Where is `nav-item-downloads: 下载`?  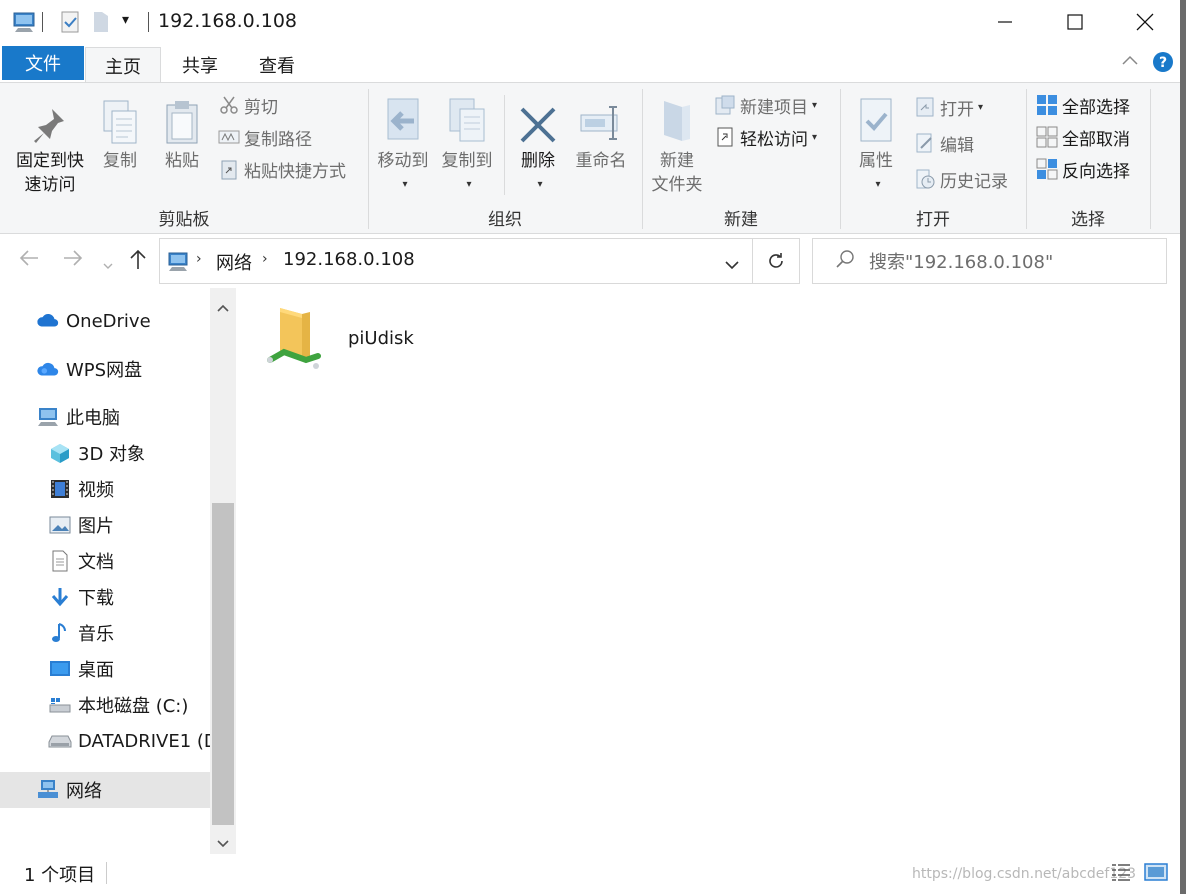 nav-item-downloads: 下载 is located at coordinates (81, 597).